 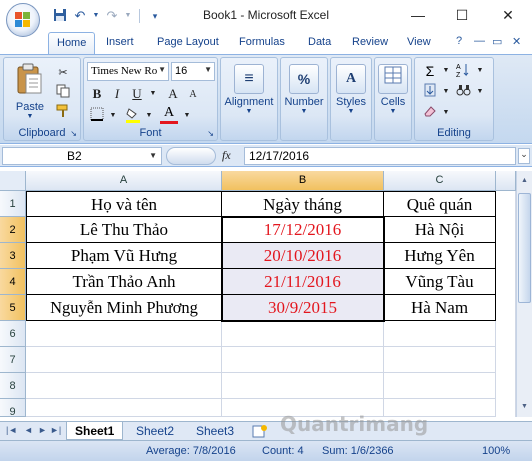 I want to click on fill-color-dropdown-icon: ▼, so click(x=149, y=116).